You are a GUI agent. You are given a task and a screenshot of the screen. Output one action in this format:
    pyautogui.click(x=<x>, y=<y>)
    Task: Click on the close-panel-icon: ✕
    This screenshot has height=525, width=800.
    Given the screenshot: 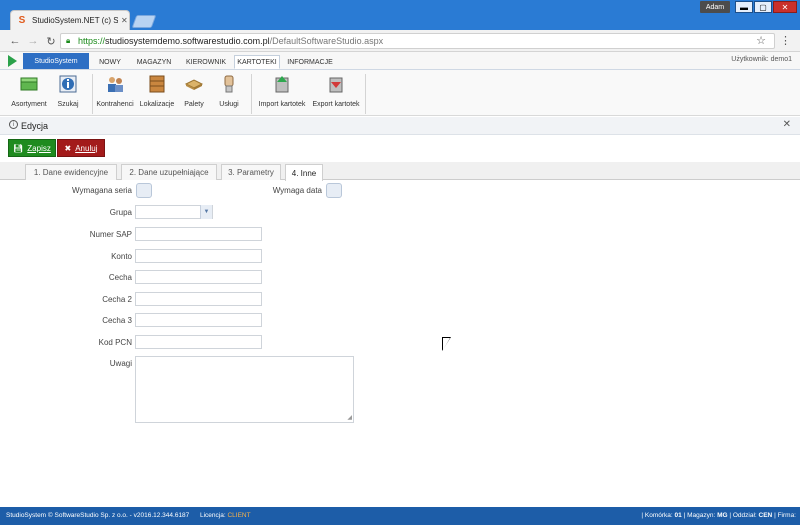 What is the action you would take?
    pyautogui.click(x=787, y=124)
    